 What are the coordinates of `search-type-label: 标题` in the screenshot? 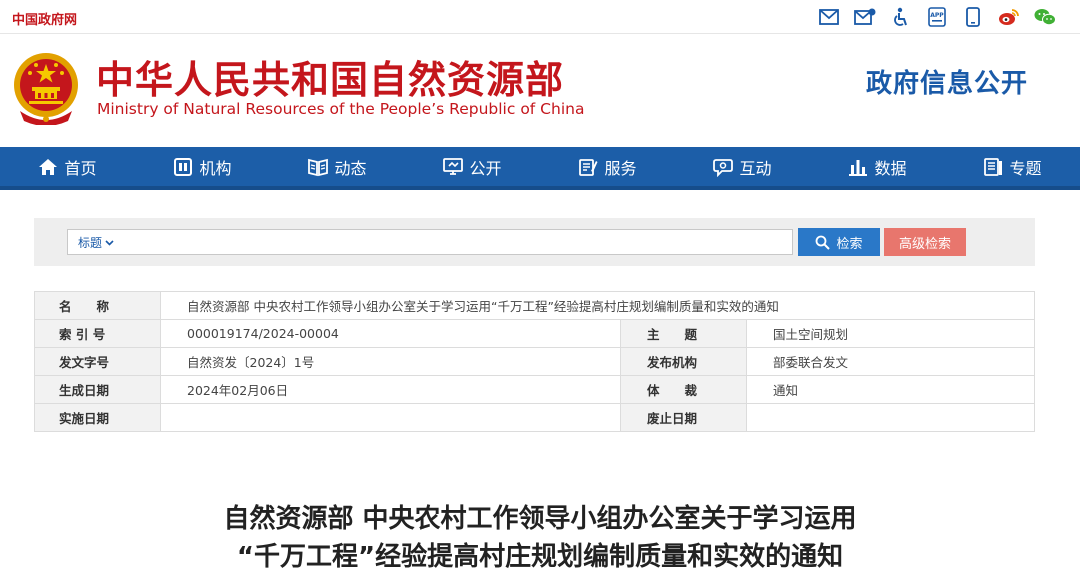 It's located at (90, 243).